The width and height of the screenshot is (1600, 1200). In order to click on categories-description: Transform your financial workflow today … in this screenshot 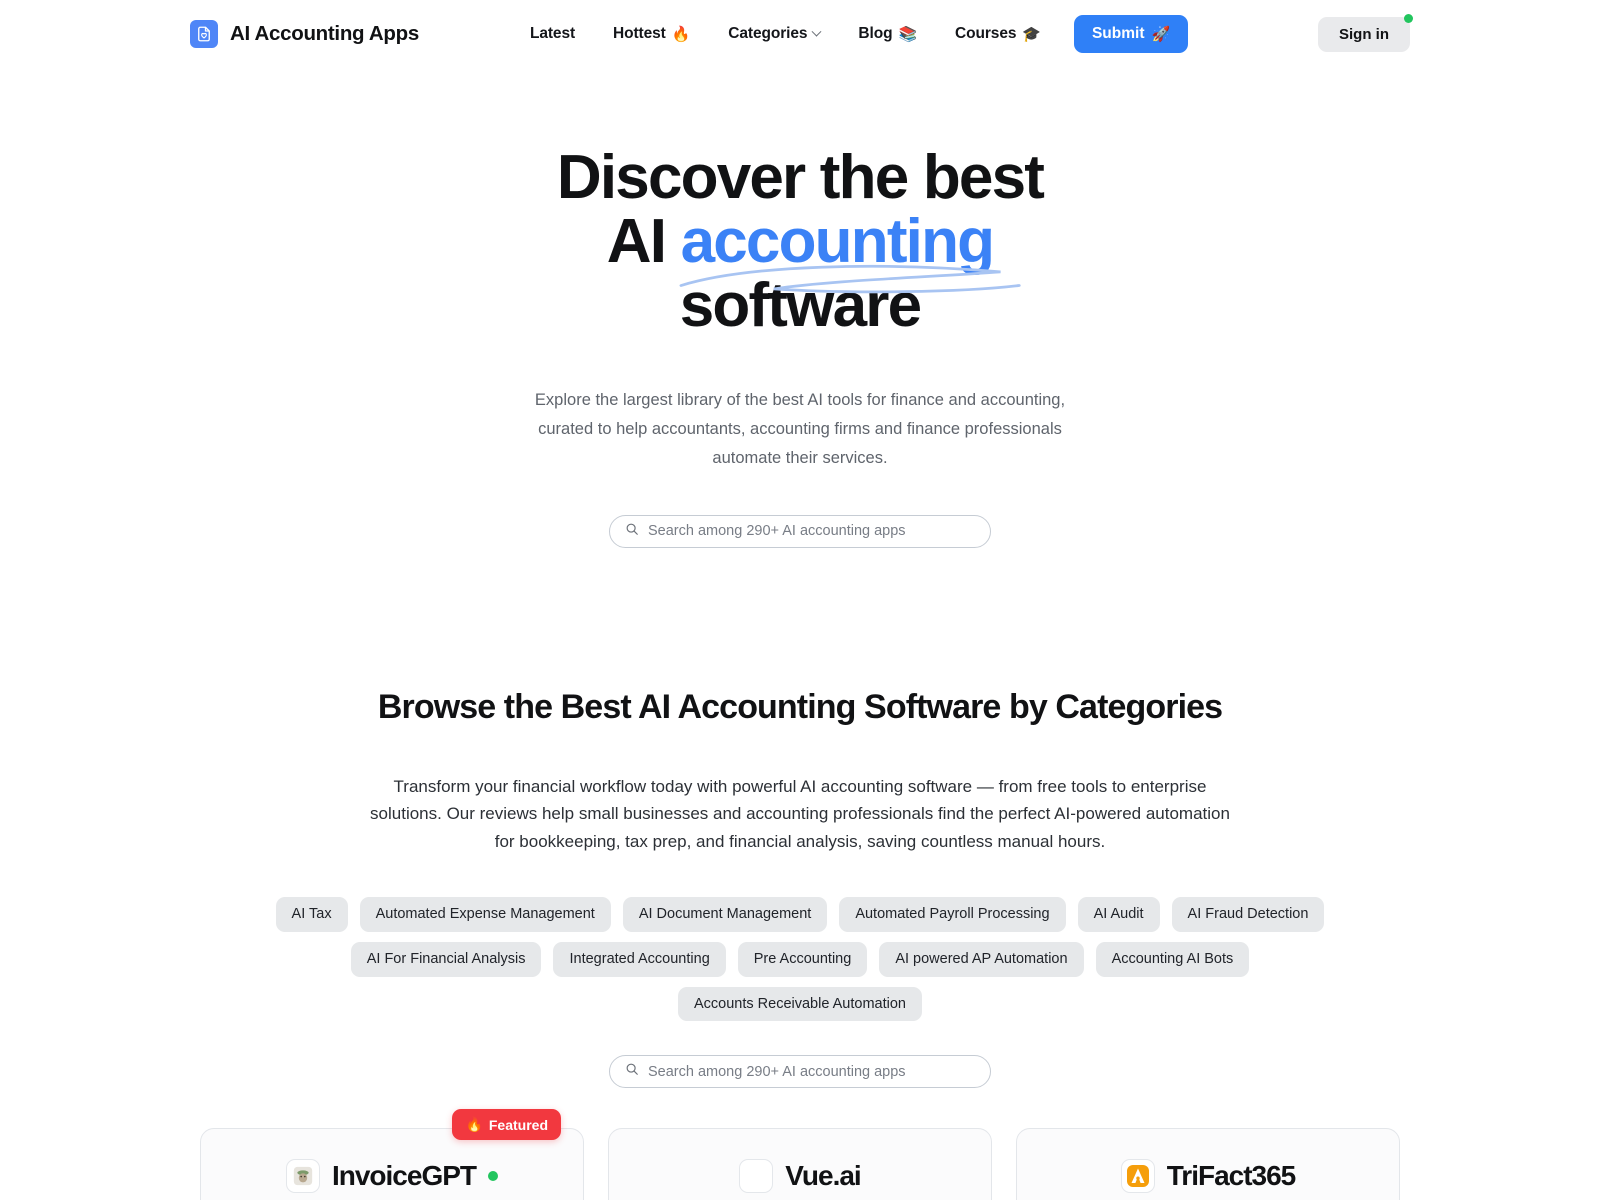, I will do `click(800, 813)`.